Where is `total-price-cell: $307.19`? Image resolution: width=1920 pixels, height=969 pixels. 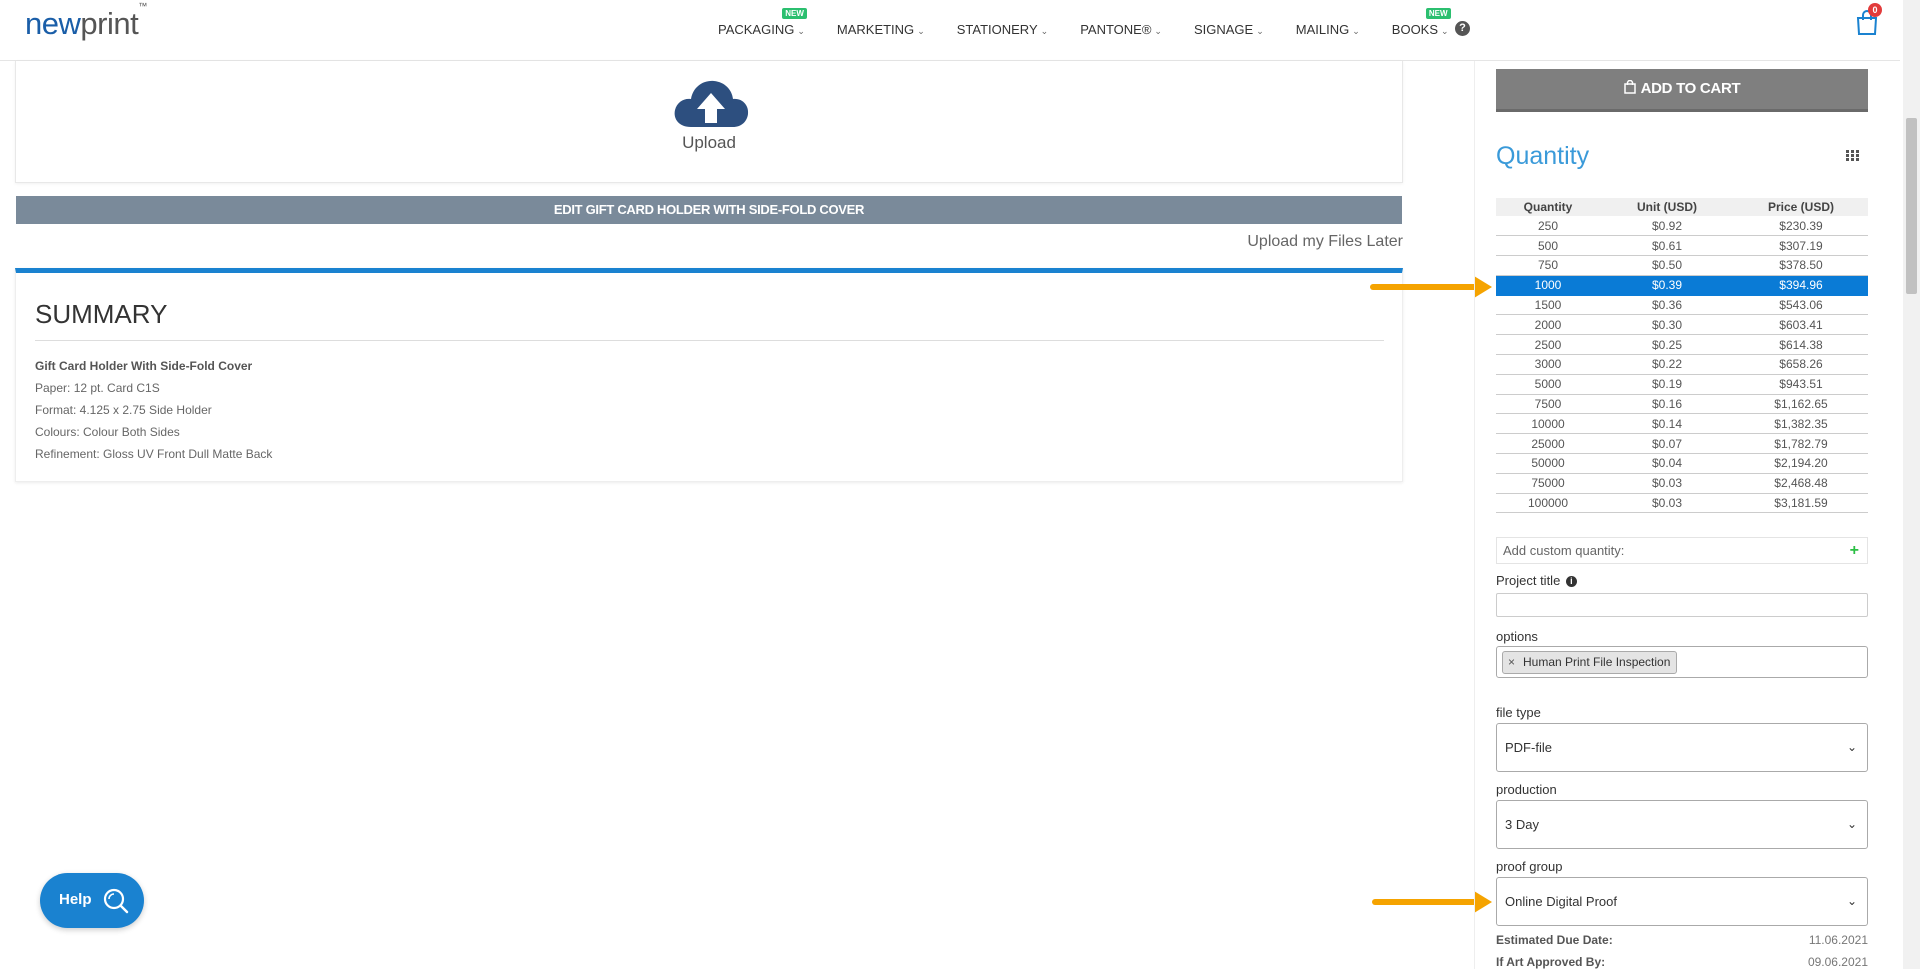
total-price-cell: $307.19 is located at coordinates (1801, 246).